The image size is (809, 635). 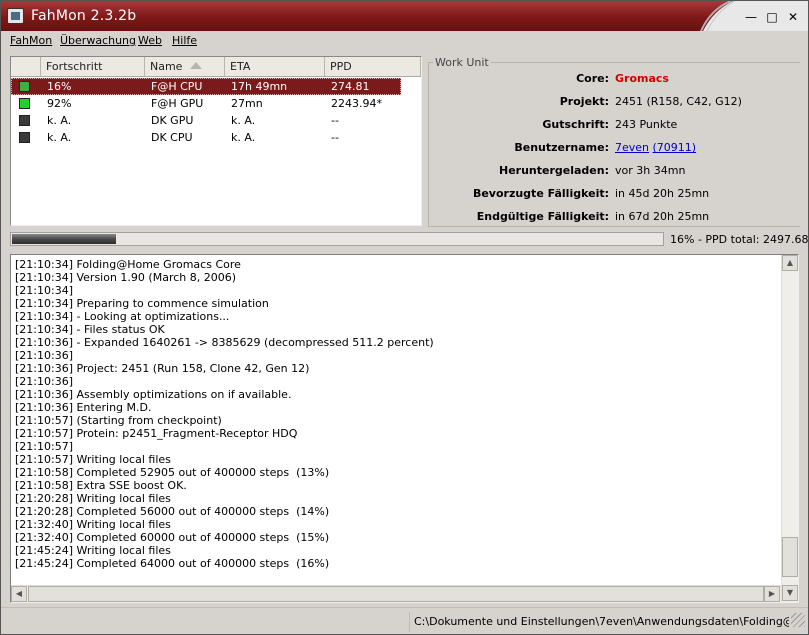 I want to click on column-name: Name, so click(x=185, y=66).